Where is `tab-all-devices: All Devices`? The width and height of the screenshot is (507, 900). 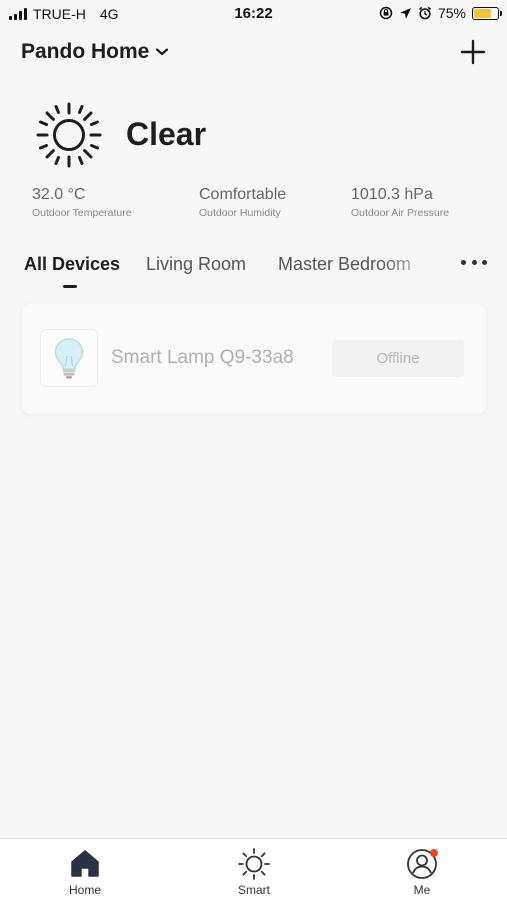 tab-all-devices: All Devices is located at coordinates (72, 264).